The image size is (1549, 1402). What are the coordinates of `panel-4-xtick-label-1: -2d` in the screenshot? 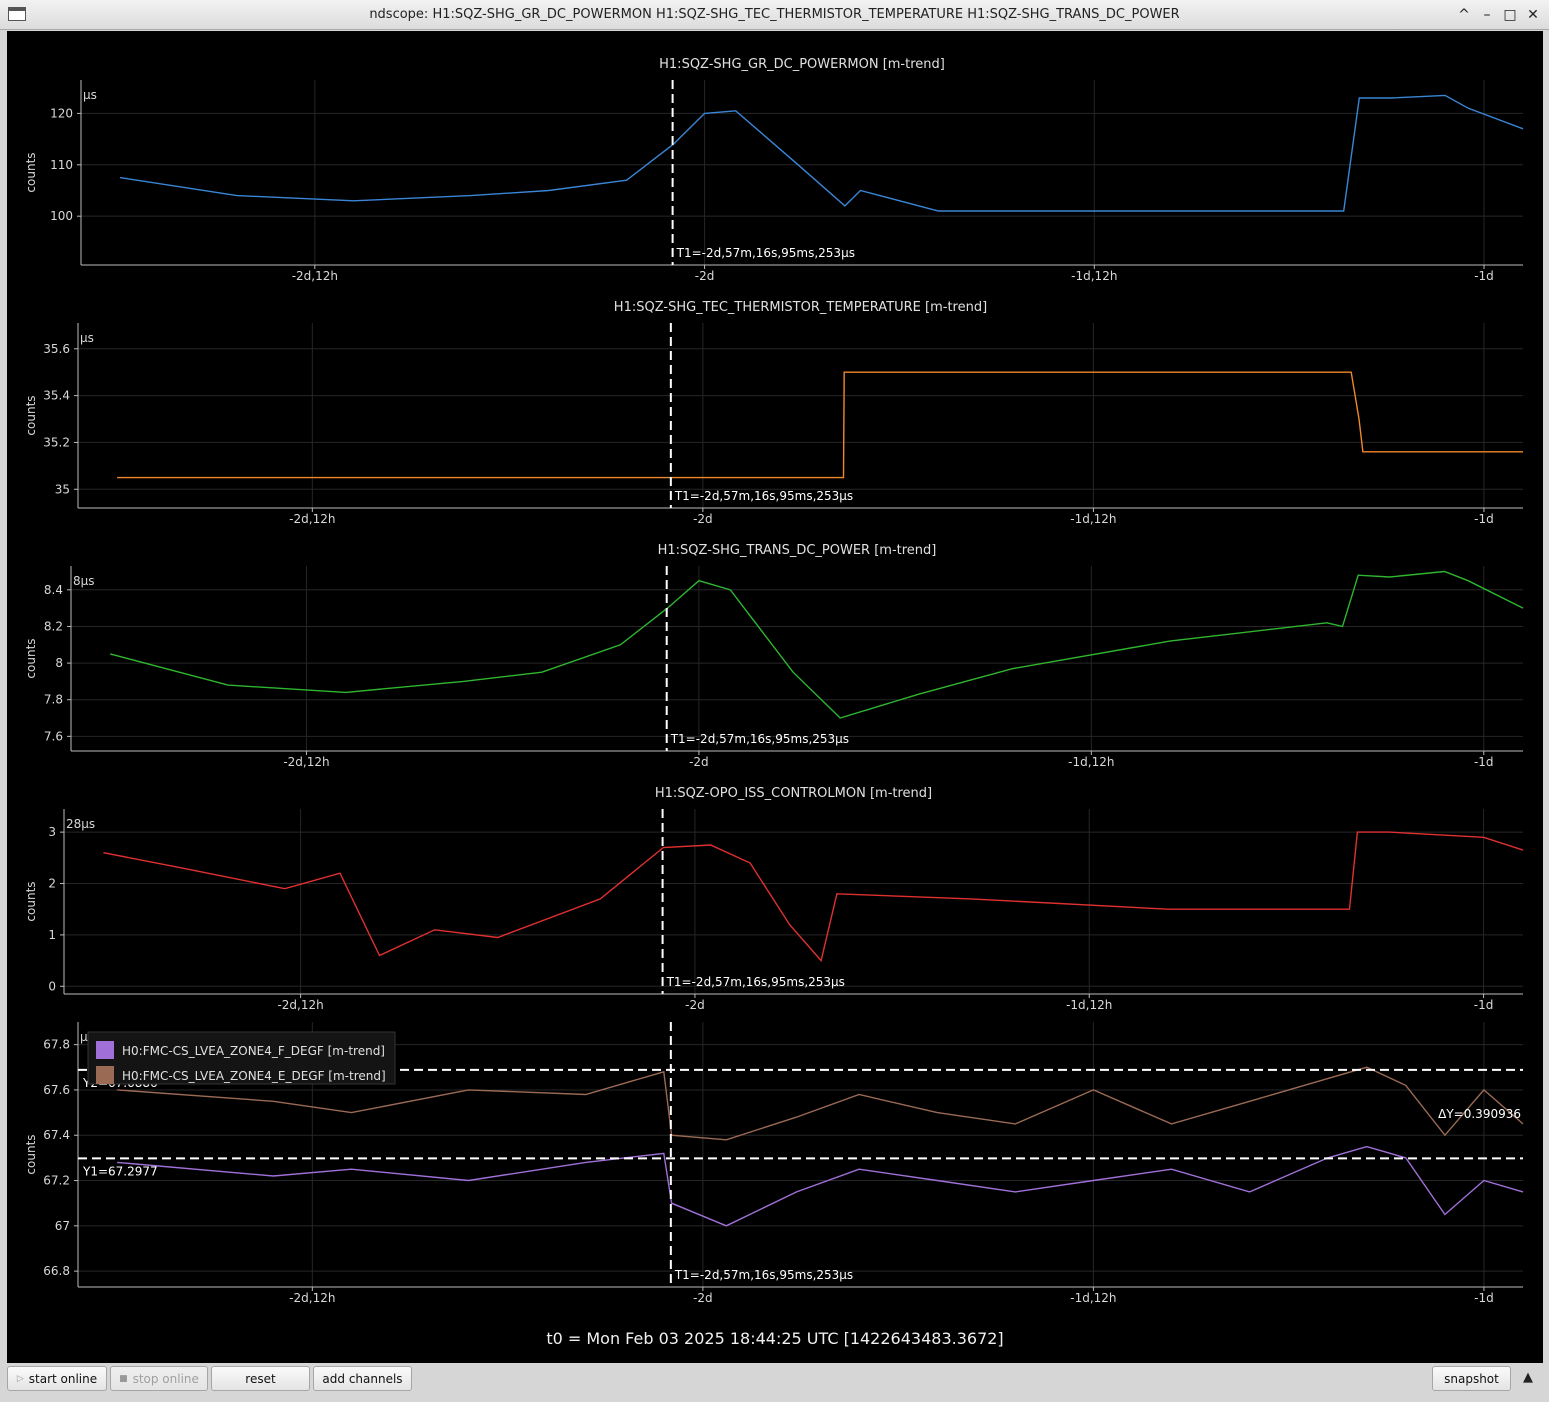 It's located at (695, 1005).